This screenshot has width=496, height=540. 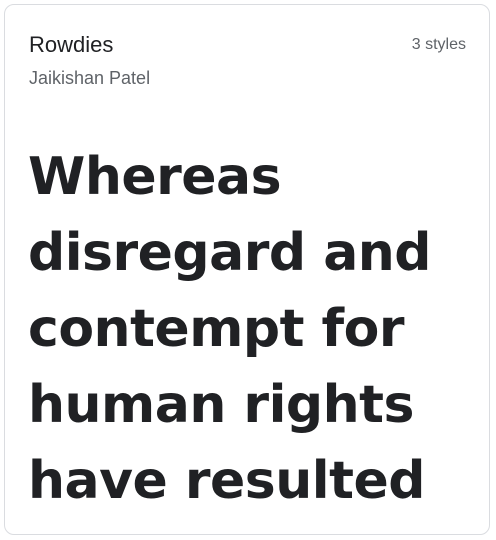 What do you see at coordinates (71, 45) in the screenshot?
I see `font-name: Rowdies` at bounding box center [71, 45].